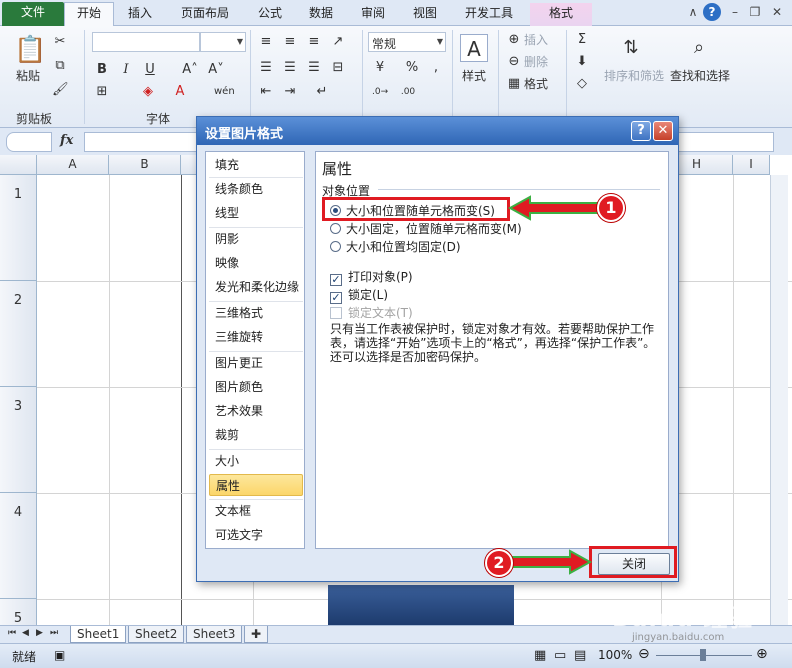  I want to click on tab-review: 审阅, so click(373, 14).